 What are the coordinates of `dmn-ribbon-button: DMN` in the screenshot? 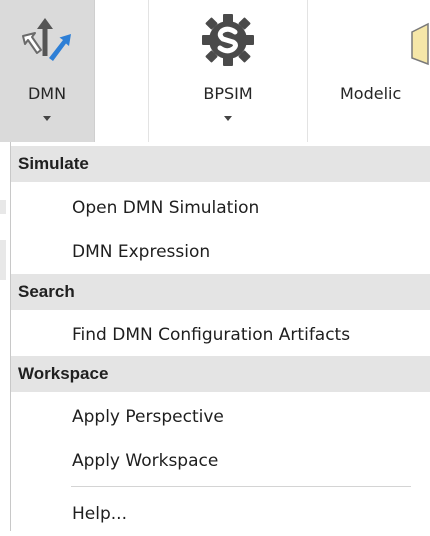 It's located at (47, 71).